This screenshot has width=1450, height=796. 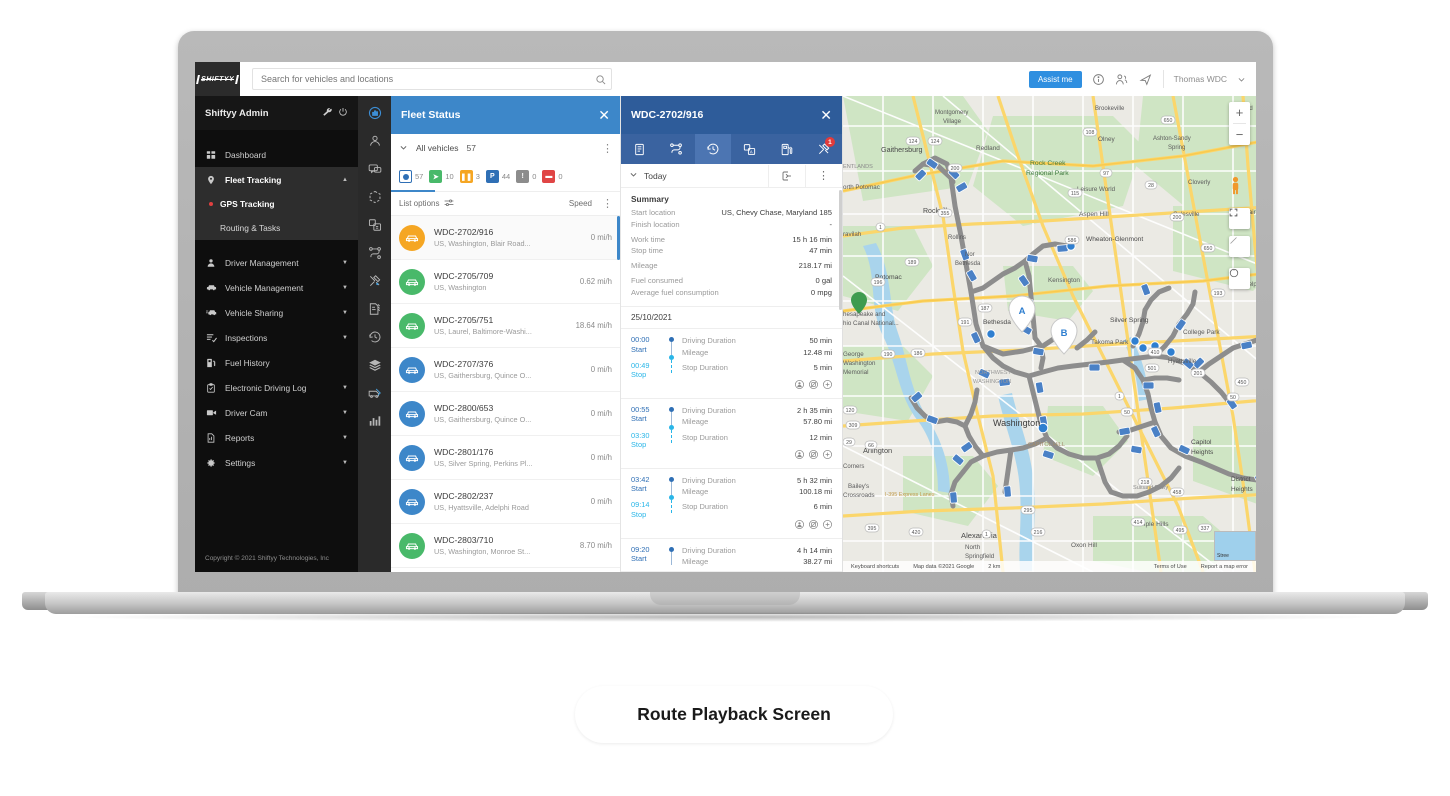 I want to click on map-attr-item: Terms of Use, so click(x=1170, y=567).